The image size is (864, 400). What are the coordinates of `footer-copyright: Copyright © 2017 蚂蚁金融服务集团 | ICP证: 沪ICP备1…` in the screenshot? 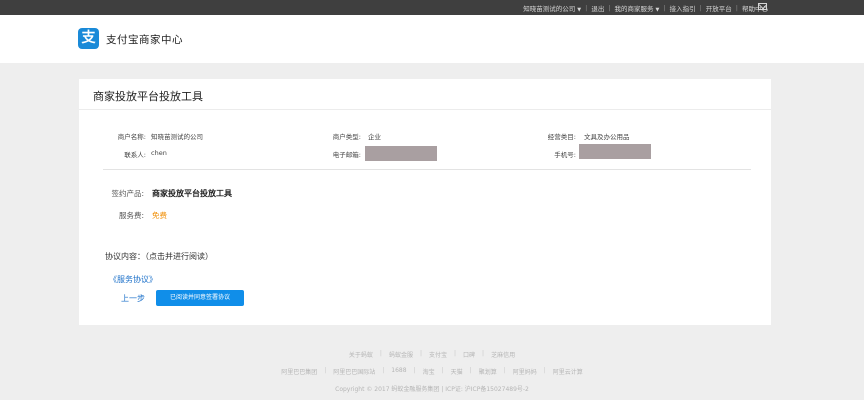 It's located at (432, 388).